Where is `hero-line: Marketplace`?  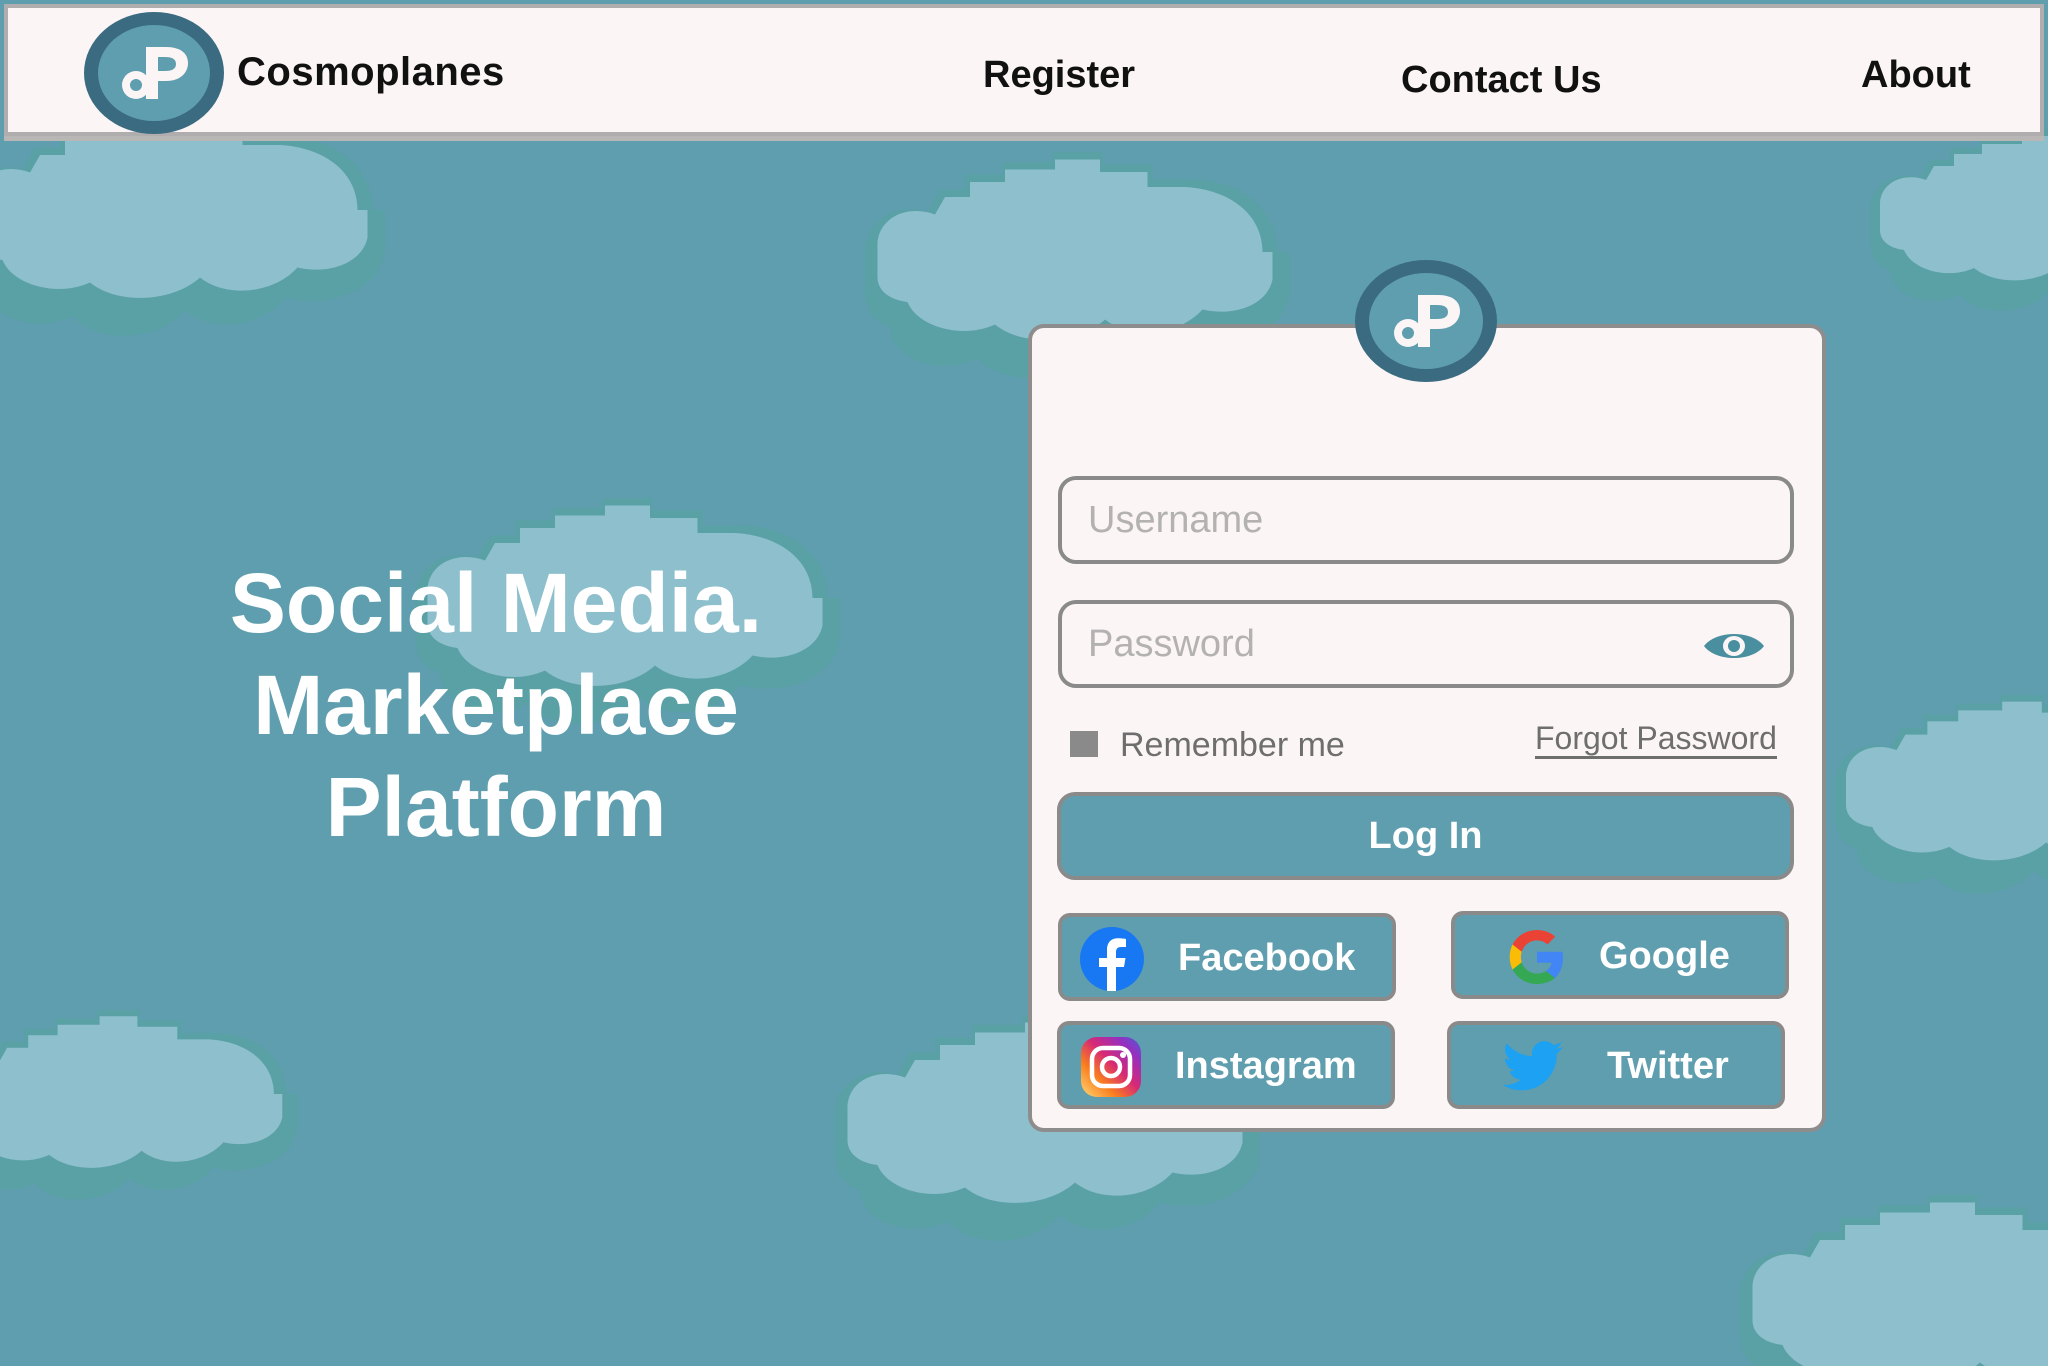 hero-line: Marketplace is located at coordinates (496, 705).